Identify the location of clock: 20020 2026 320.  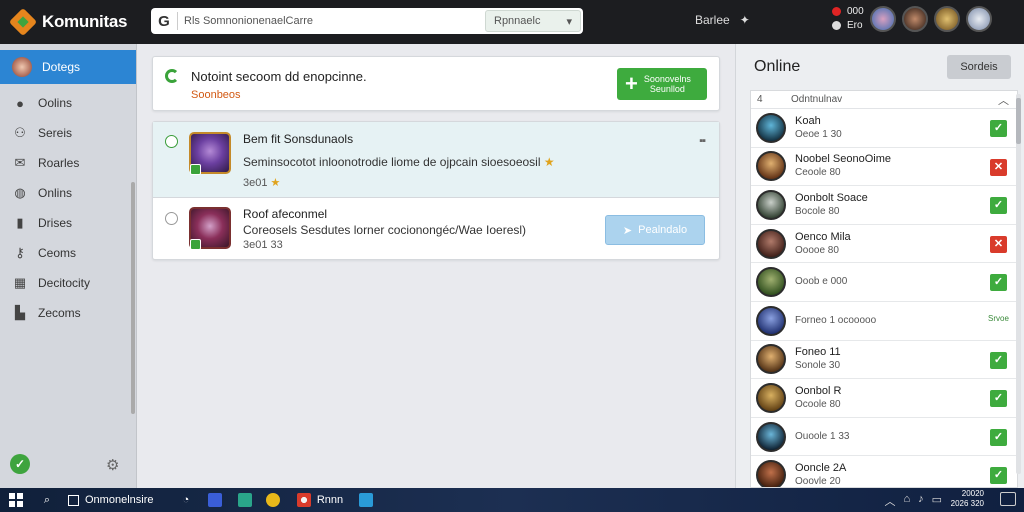
(967, 499).